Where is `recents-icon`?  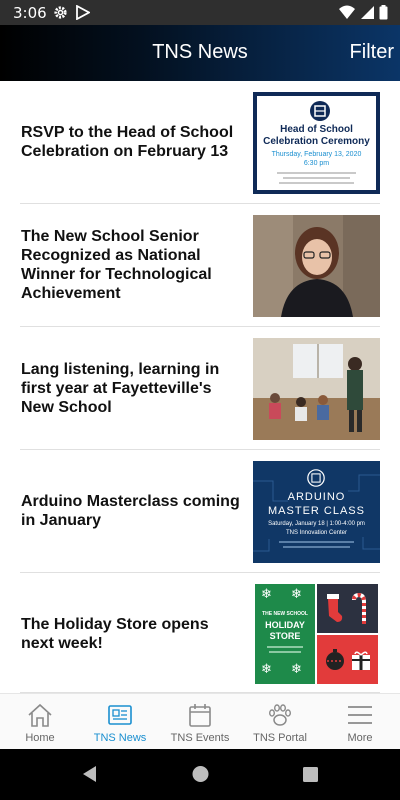
recents-icon is located at coordinates (310, 774).